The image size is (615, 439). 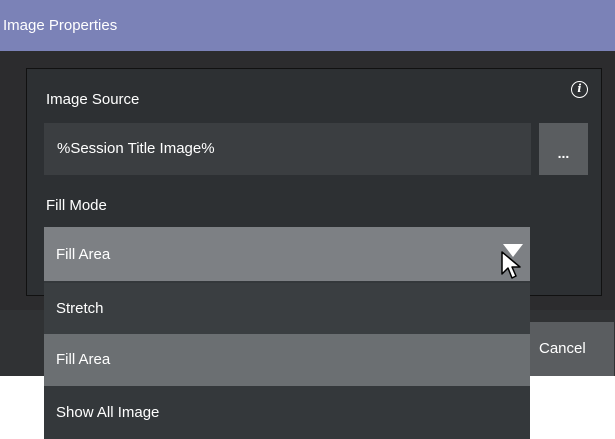 What do you see at coordinates (287, 149) in the screenshot?
I see `image-source-input: %Session Title Image%` at bounding box center [287, 149].